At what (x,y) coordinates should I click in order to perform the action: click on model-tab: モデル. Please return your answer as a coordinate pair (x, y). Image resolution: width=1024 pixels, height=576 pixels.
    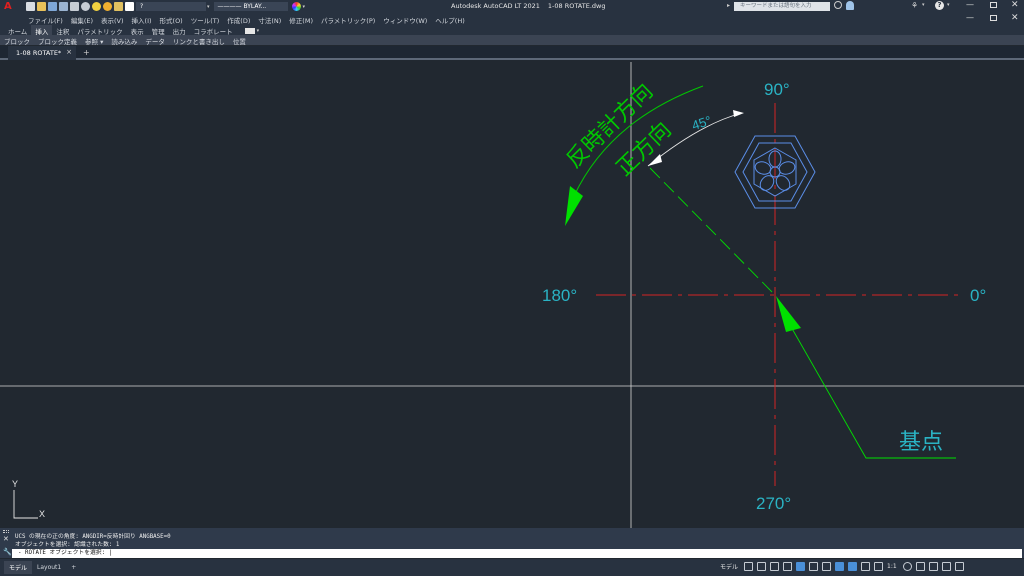
    Looking at the image, I should click on (18, 567).